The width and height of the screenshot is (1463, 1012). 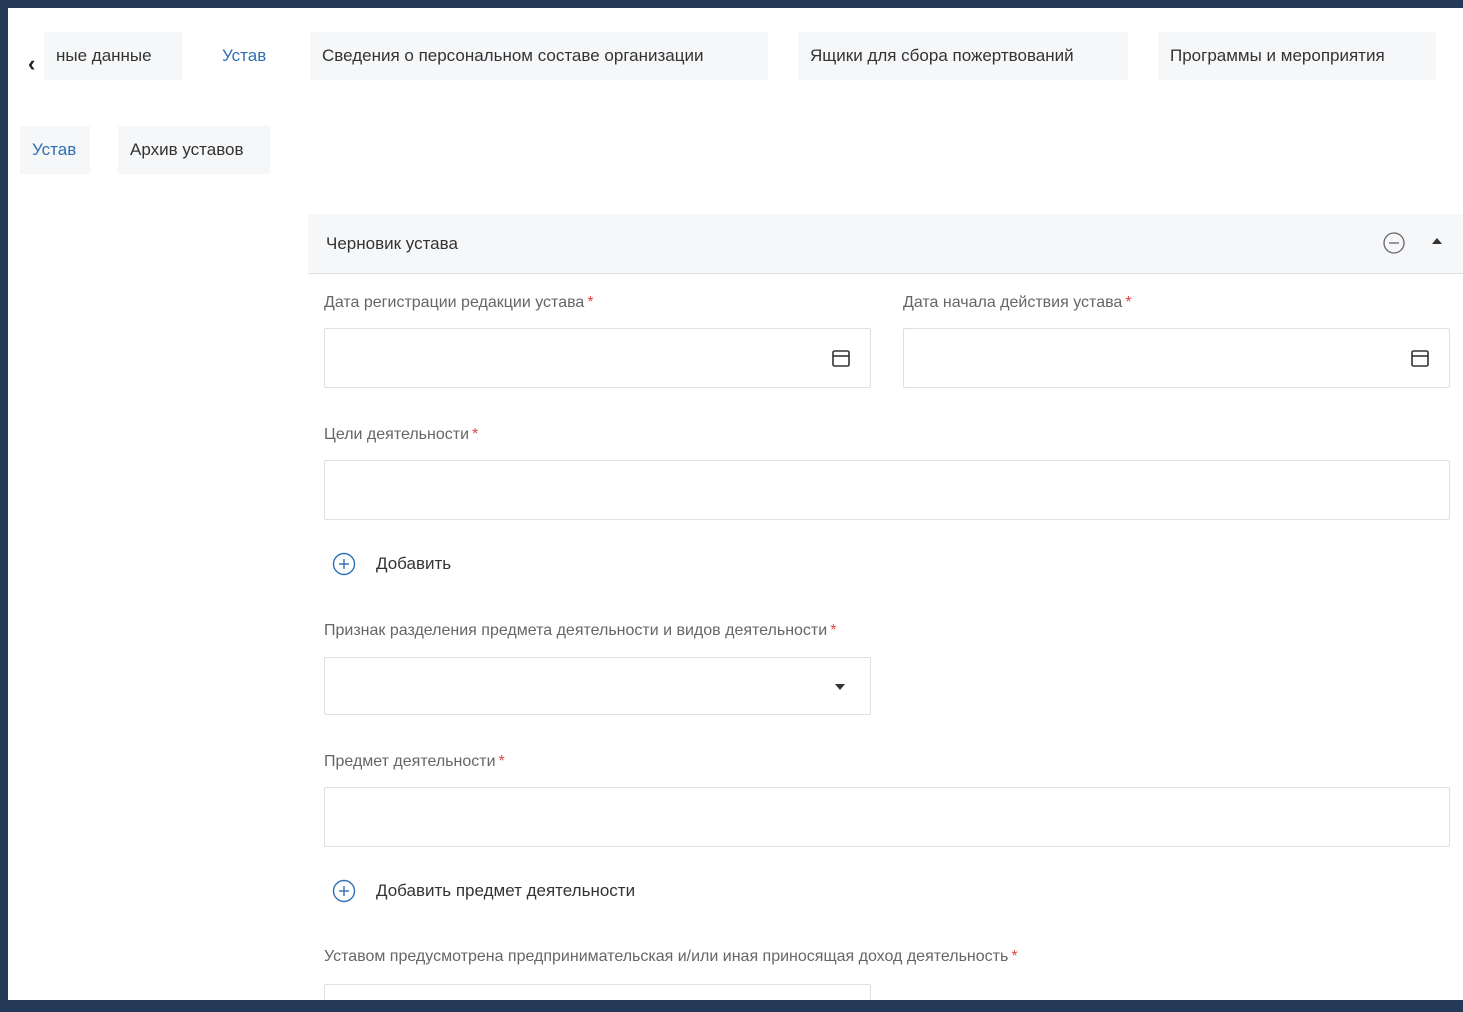 What do you see at coordinates (1277, 55) in the screenshot?
I see `tab-label: Программы и мероприятия` at bounding box center [1277, 55].